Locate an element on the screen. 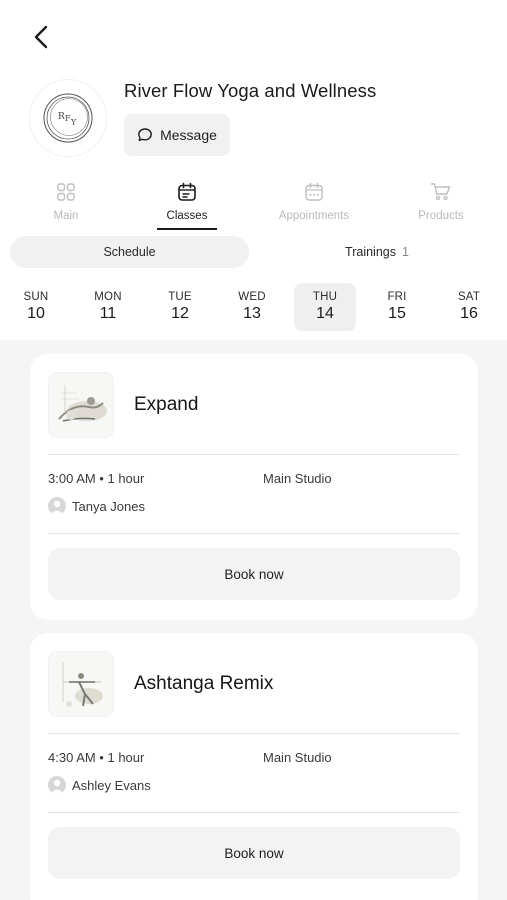 This screenshot has height=900, width=507. tab-products: Products is located at coordinates (441, 204).